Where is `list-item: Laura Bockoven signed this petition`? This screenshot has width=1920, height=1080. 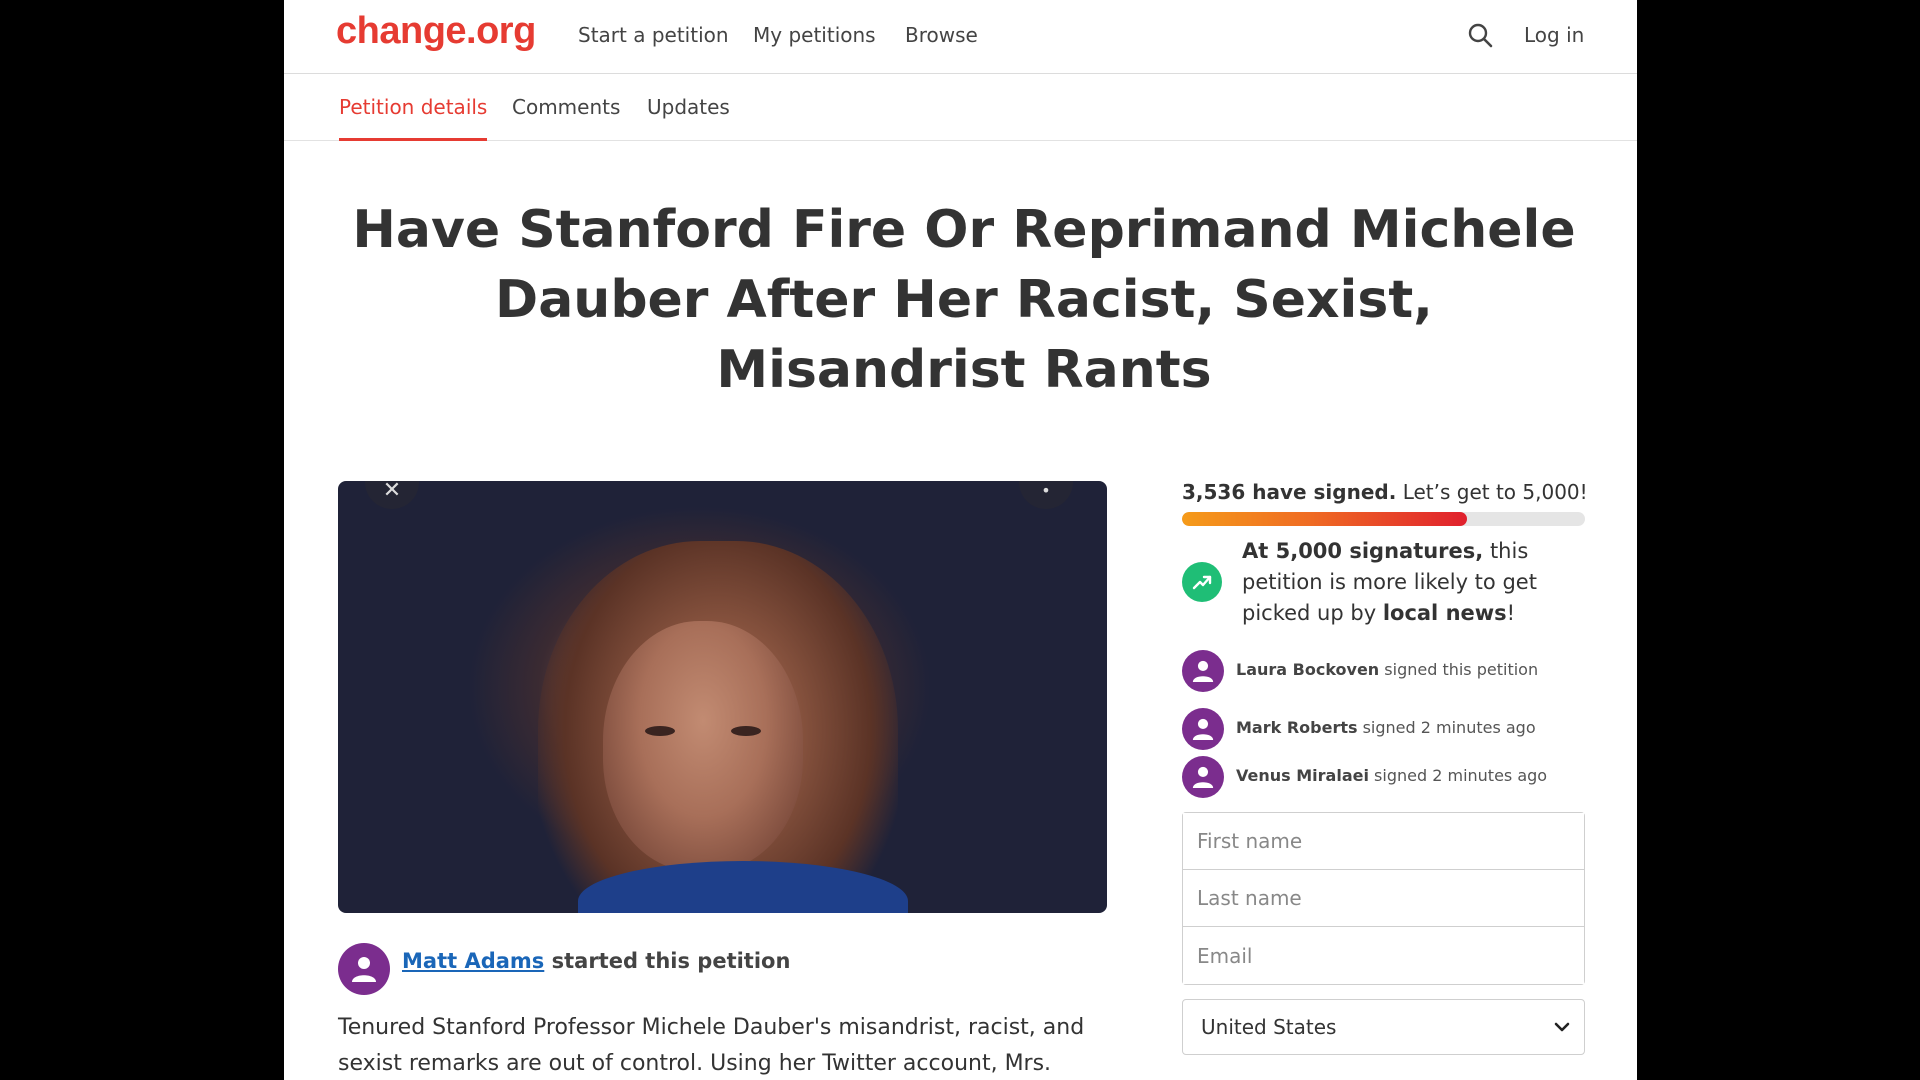 list-item: Laura Bockoven signed this petition is located at coordinates (1383, 679).